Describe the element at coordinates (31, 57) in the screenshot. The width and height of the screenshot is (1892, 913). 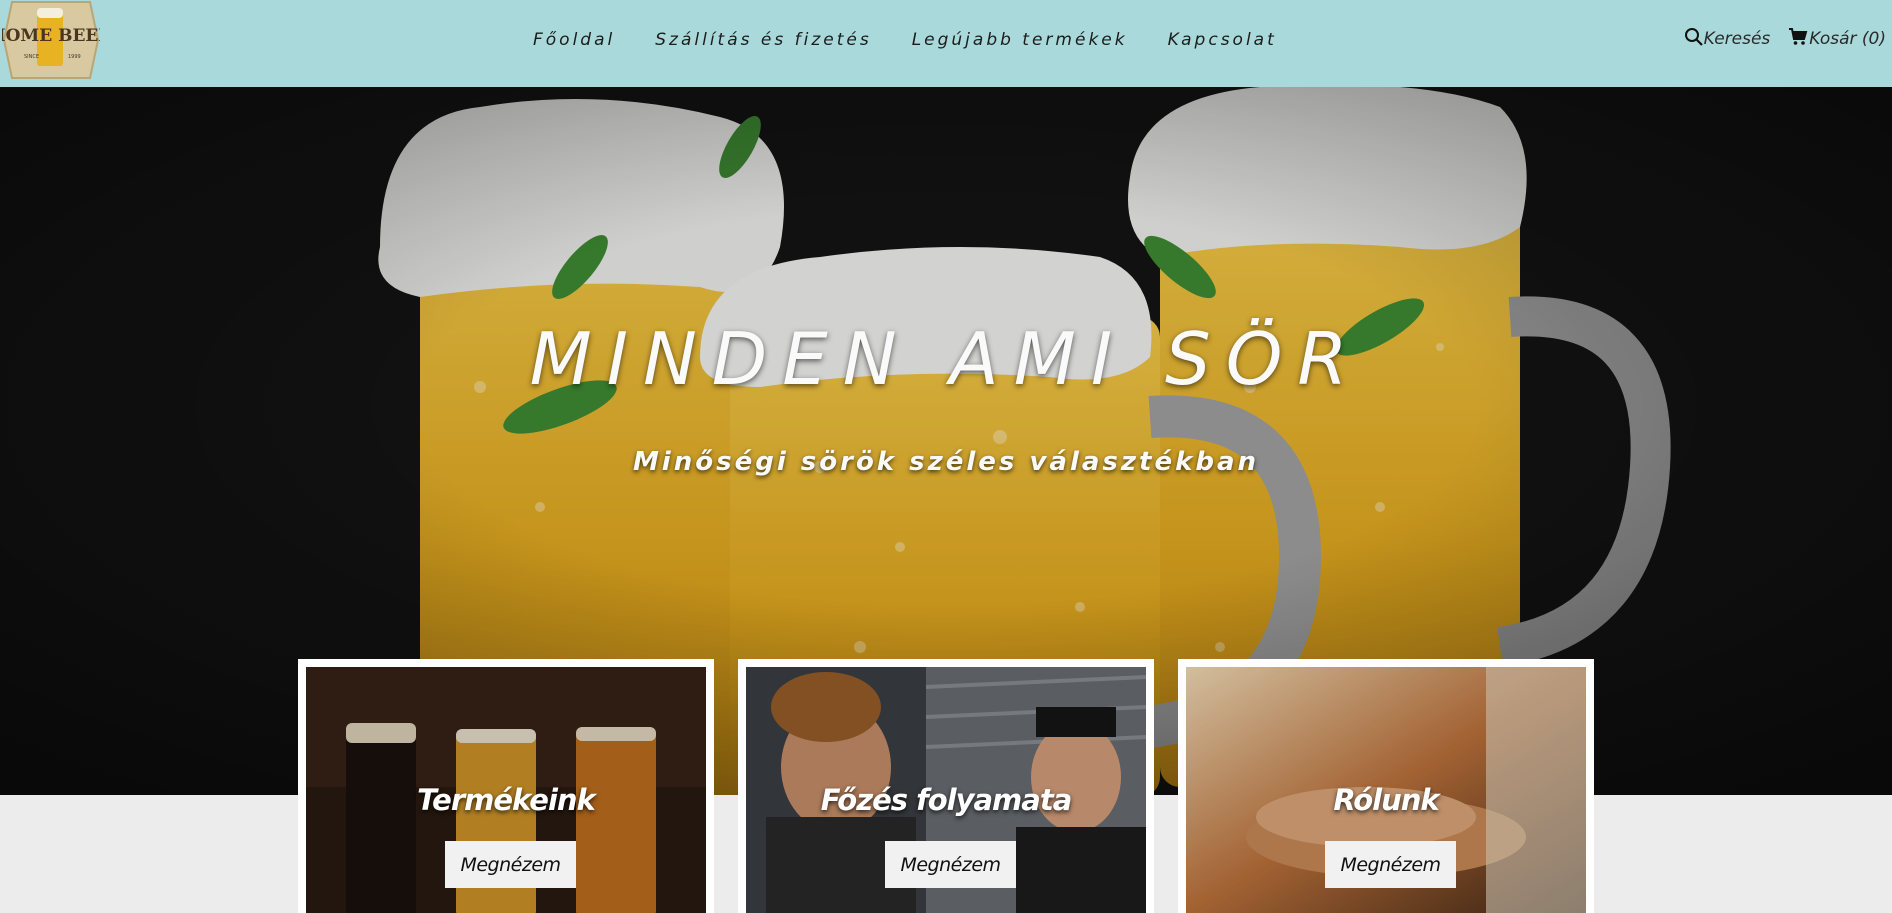
I see `svg-text: SINCE` at that location.